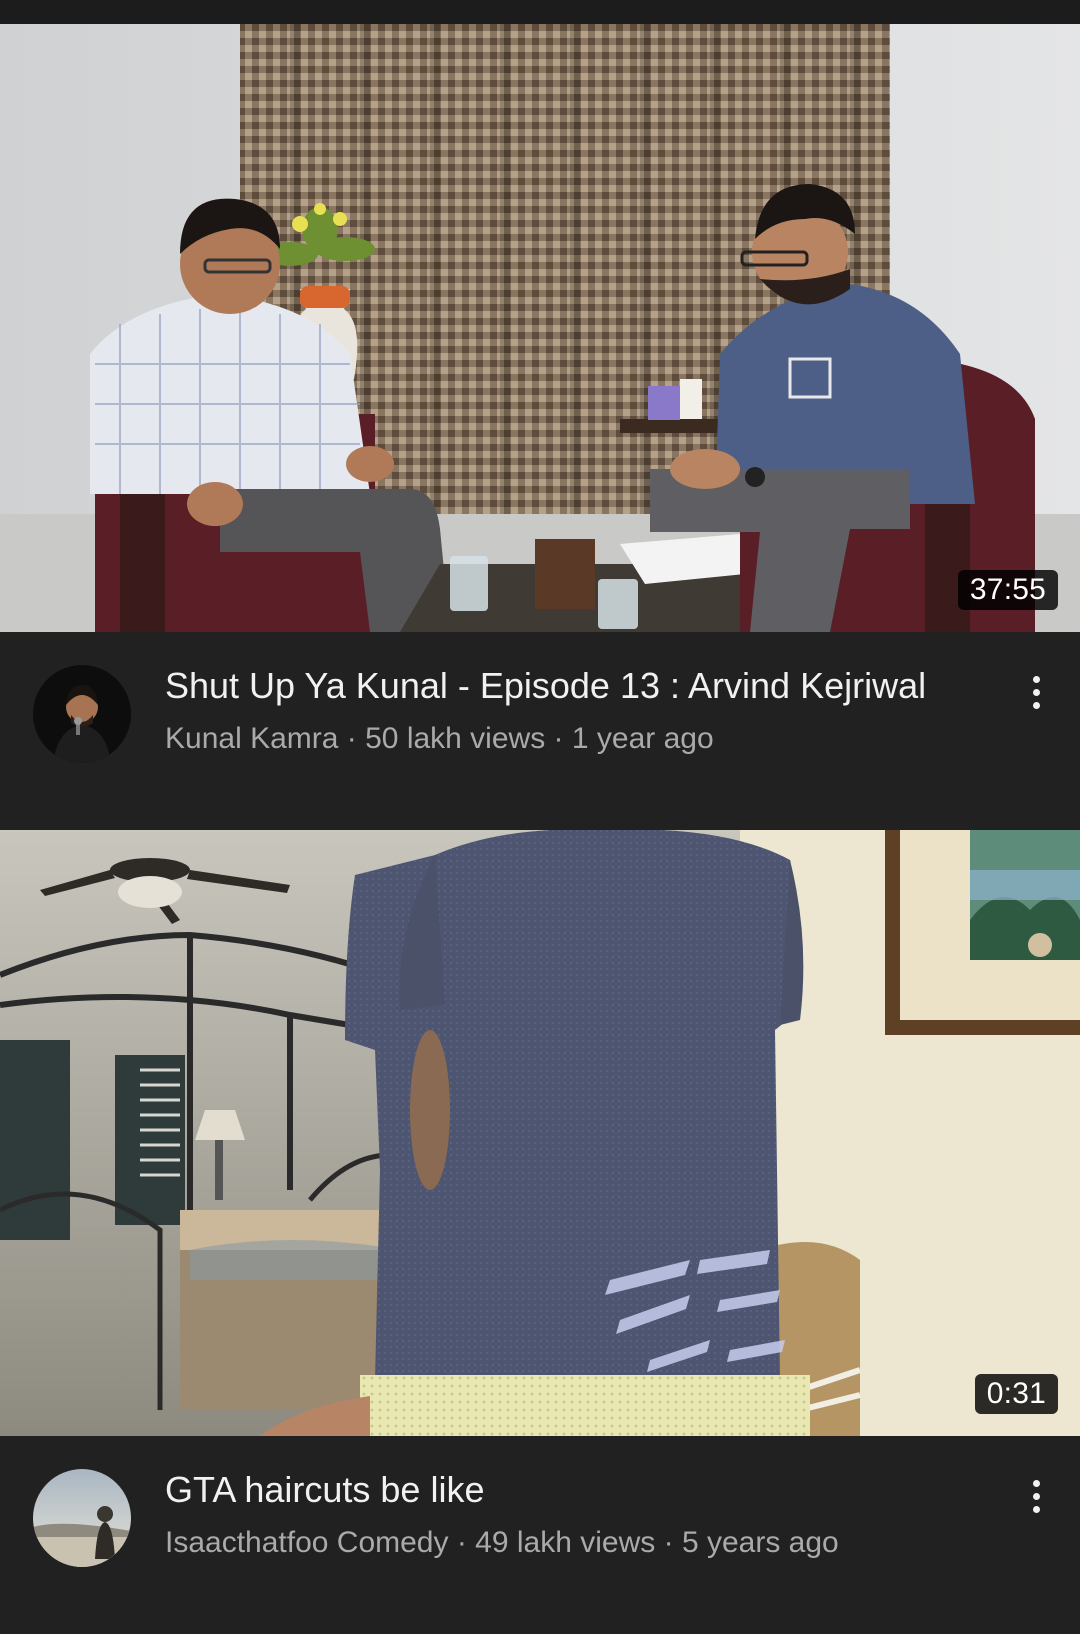 This screenshot has height=1634, width=1080. I want to click on upload-age: 5 years ago, so click(760, 1542).